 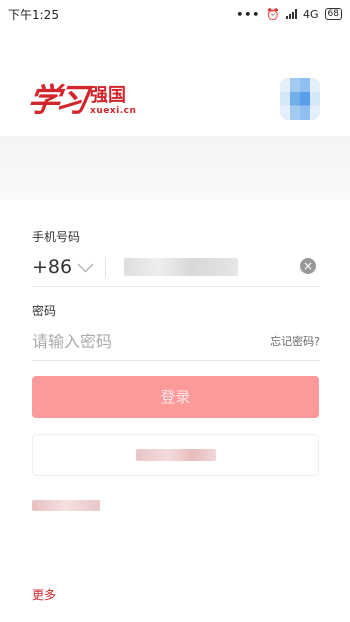 I want to click on signal-icon, so click(x=292, y=14).